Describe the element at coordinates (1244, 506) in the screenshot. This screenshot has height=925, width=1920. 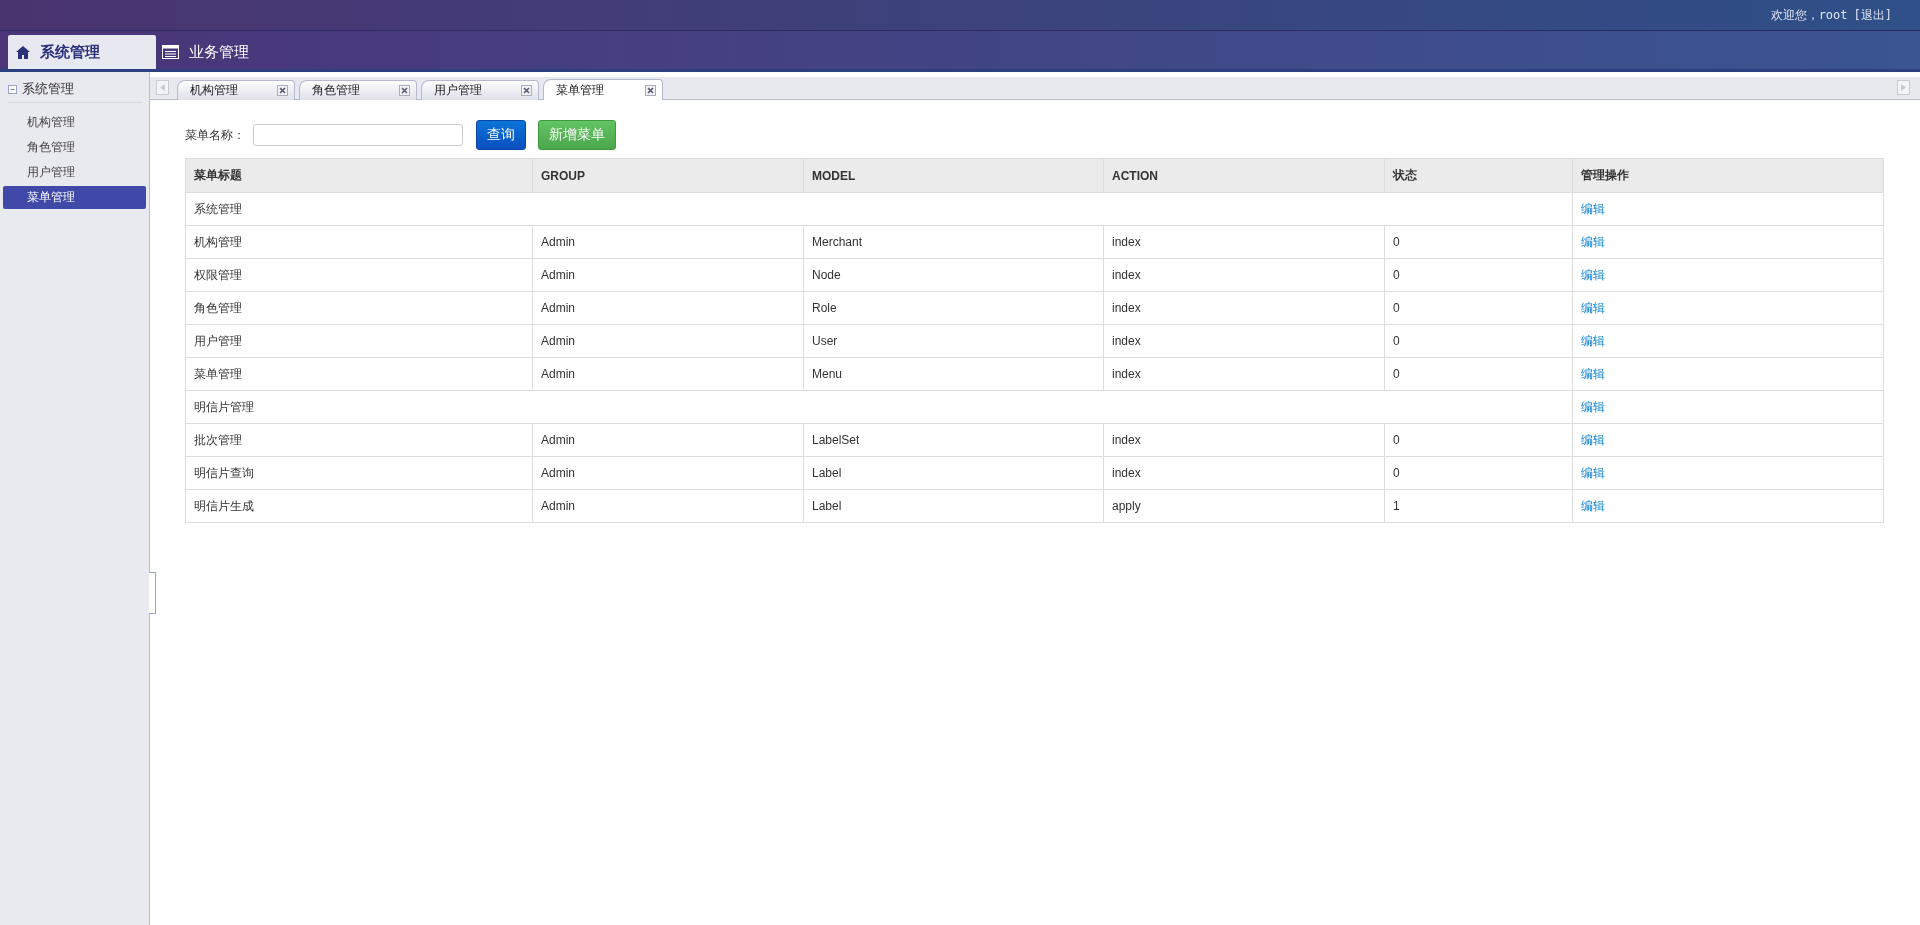
I see `table-cell: apply` at that location.